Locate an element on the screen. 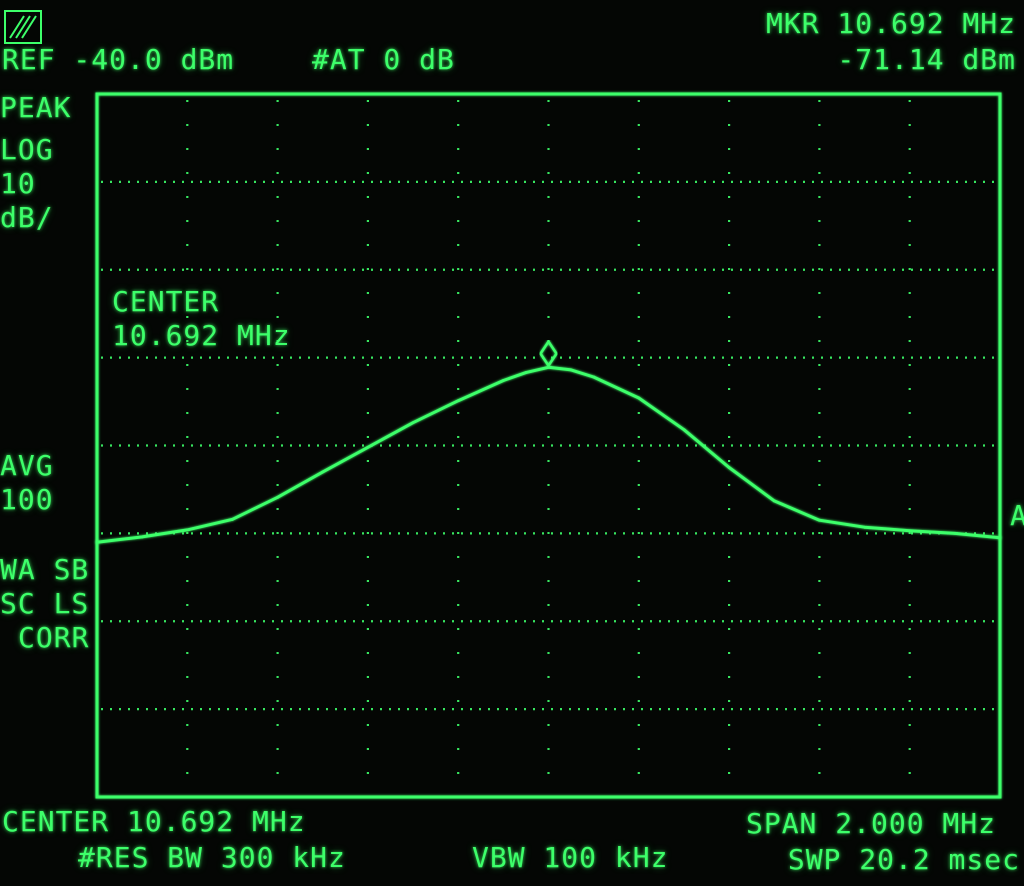 This screenshot has width=1024, height=886. footer-center-frequency: CENTER 10.692 MHz is located at coordinates (154, 821).